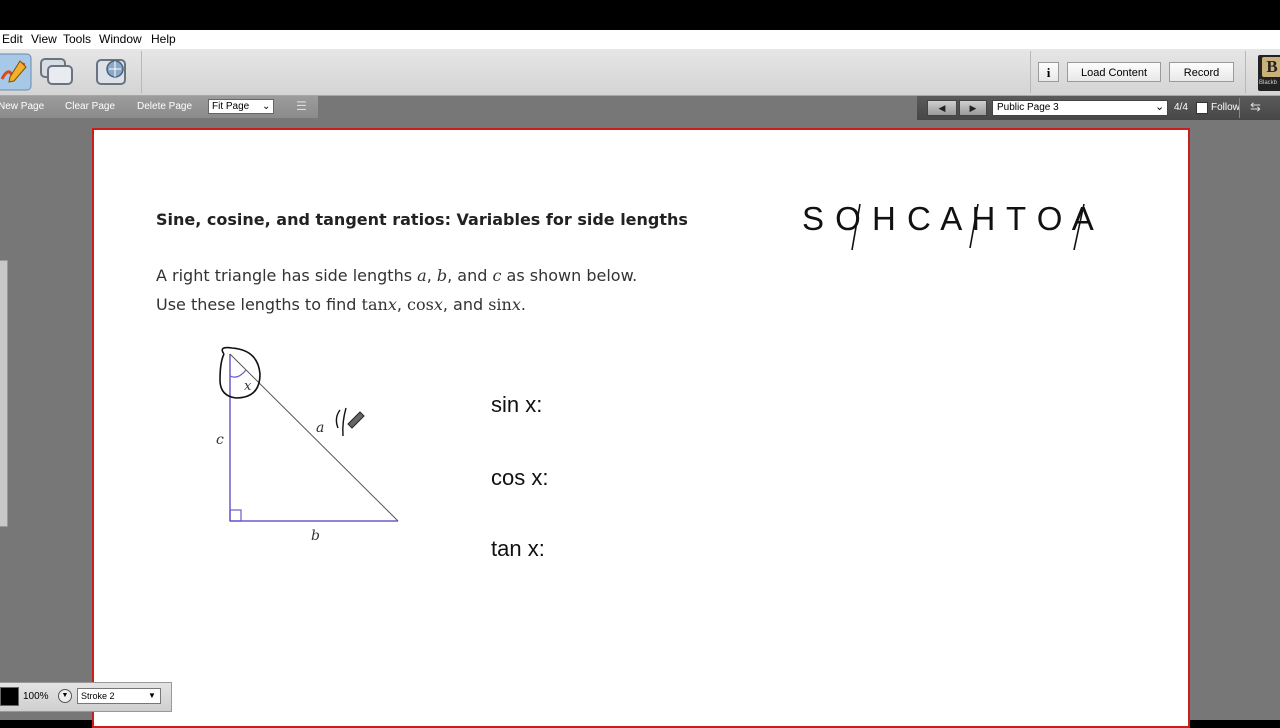  I want to click on previous-page-button: ◀, so click(942, 108).